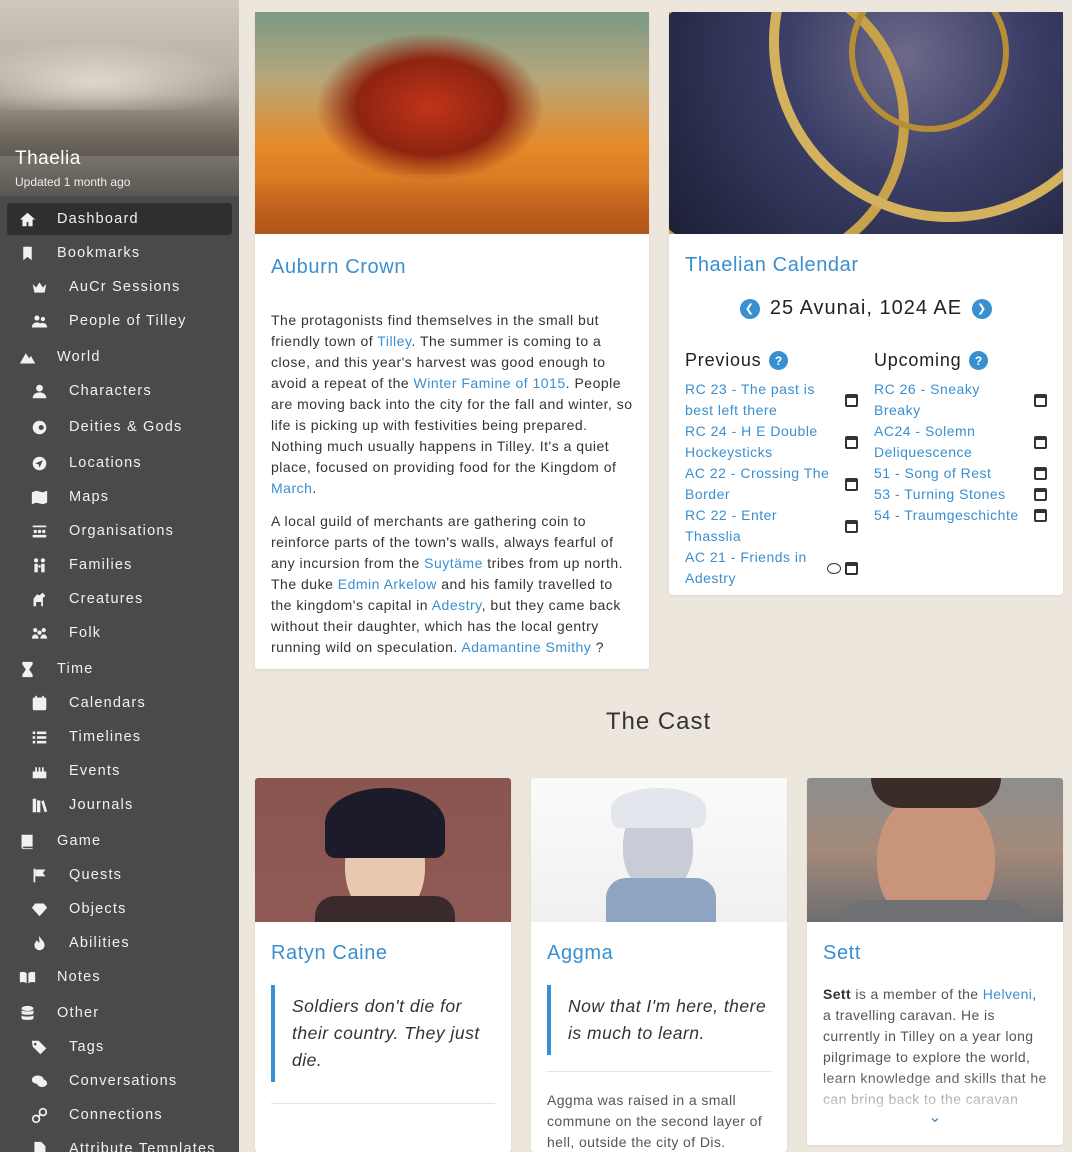  Describe the element at coordinates (982, 308) in the screenshot. I see `chevron-right-icon: ❯` at that location.